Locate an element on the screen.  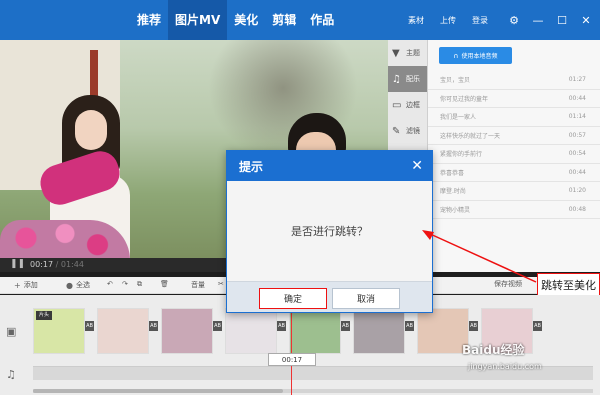
song-item: 宠物小精灵 00:48 is located at coordinates (514, 210).